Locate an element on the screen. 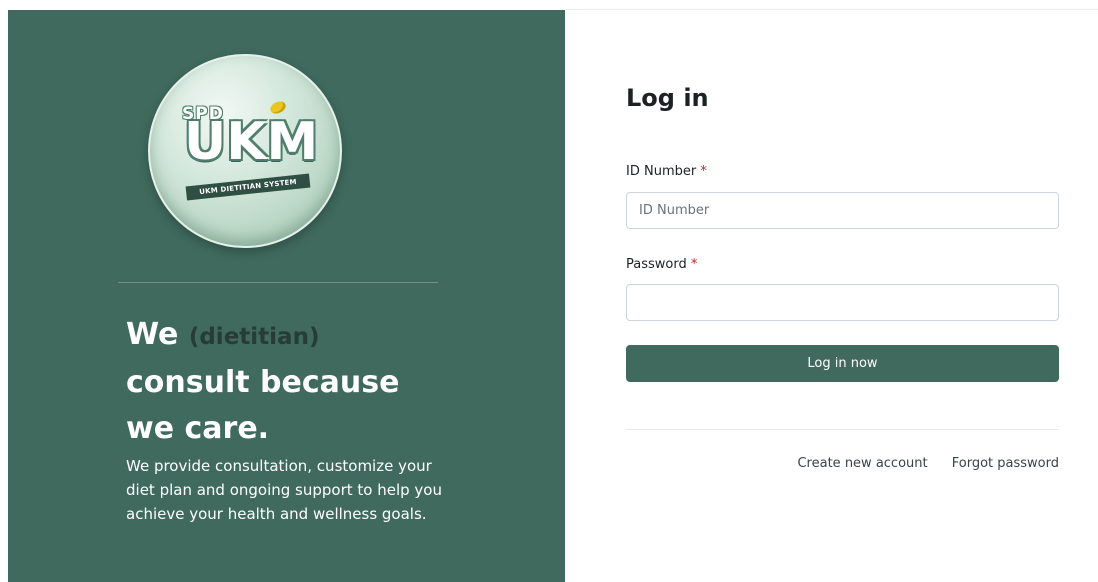  brand-divider is located at coordinates (278, 282).